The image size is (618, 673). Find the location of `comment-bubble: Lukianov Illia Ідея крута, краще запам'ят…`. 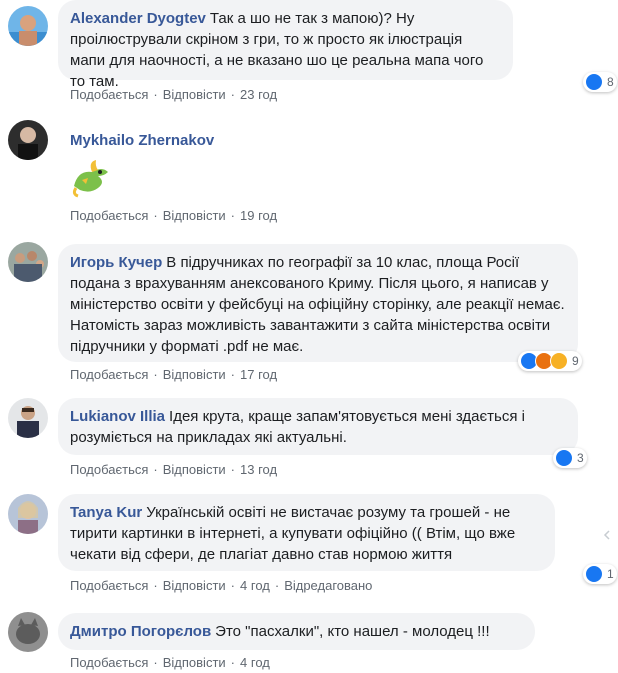

comment-bubble: Lukianov Illia Ідея крута, краще запам'ят… is located at coordinates (318, 426).